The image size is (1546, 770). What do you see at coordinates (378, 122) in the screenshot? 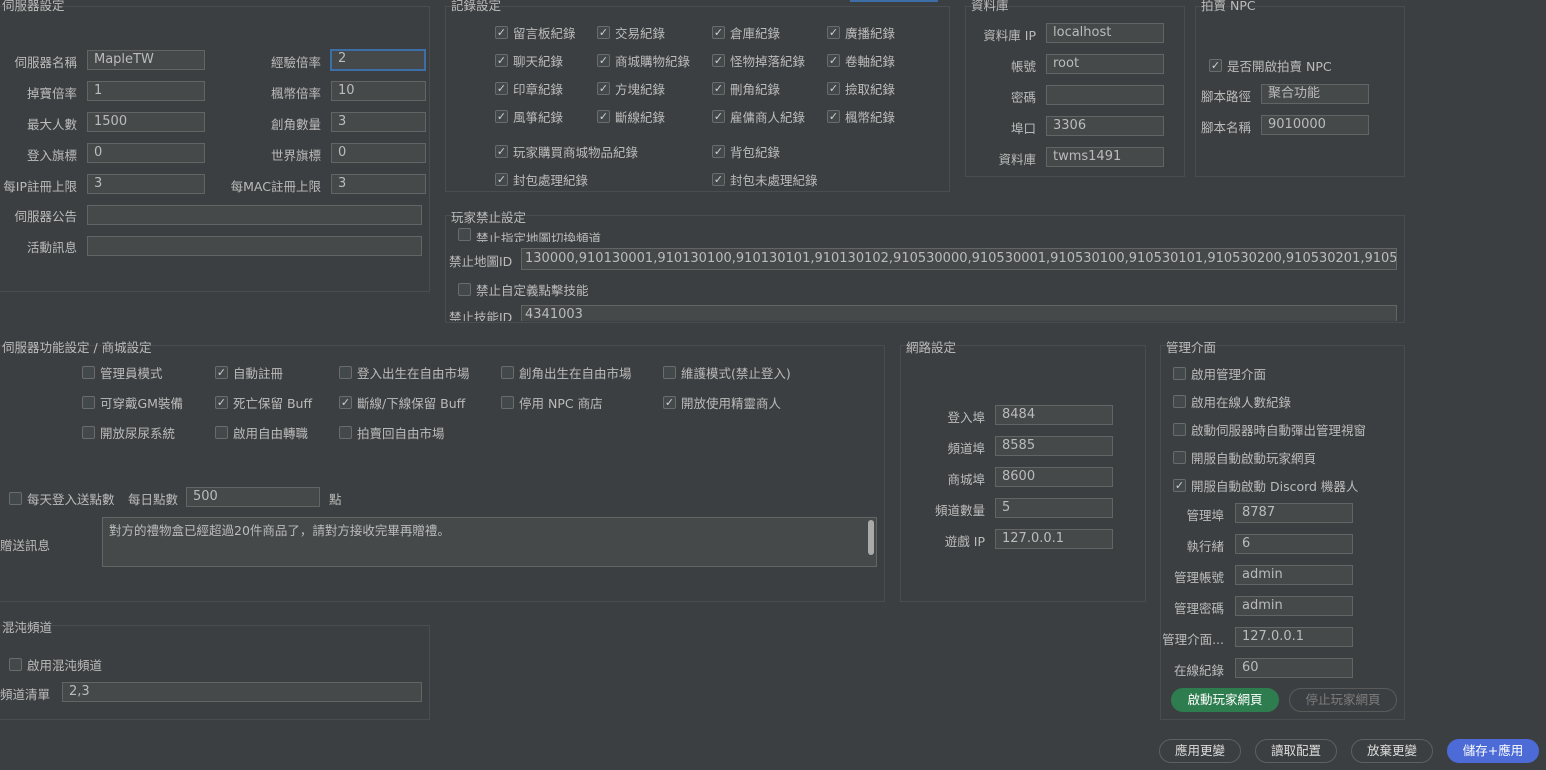
I see `char-count-input: 3` at bounding box center [378, 122].